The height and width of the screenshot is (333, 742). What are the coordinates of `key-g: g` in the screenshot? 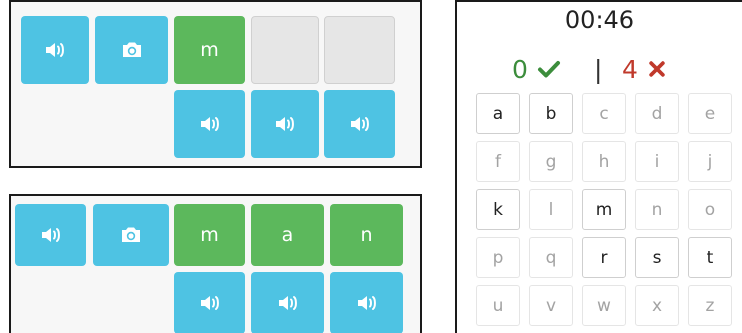 It's located at (551, 161).